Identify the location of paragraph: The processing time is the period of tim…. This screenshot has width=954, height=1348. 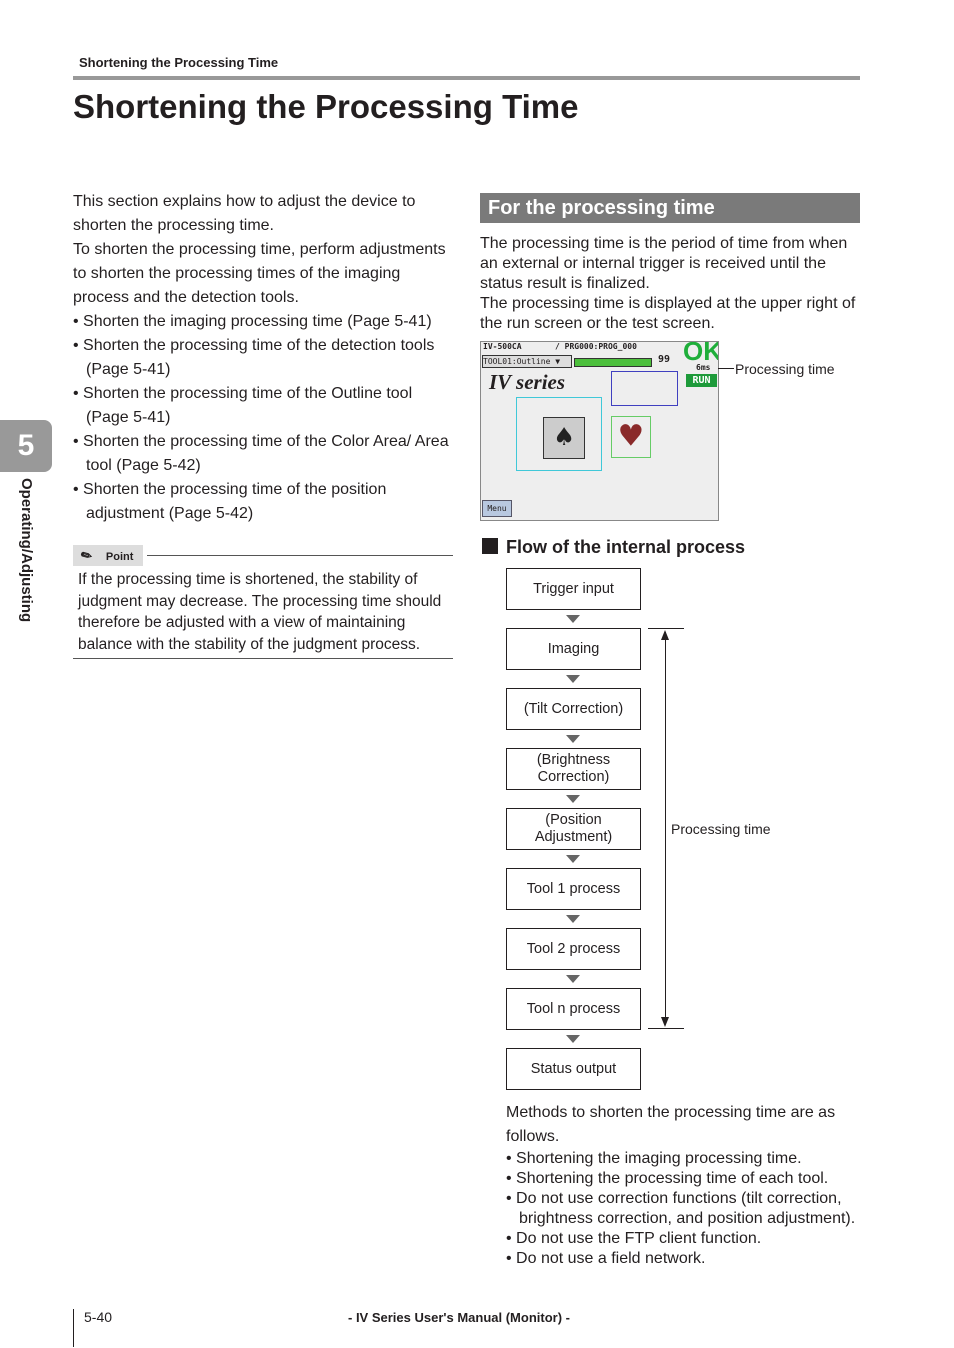
(664, 263).